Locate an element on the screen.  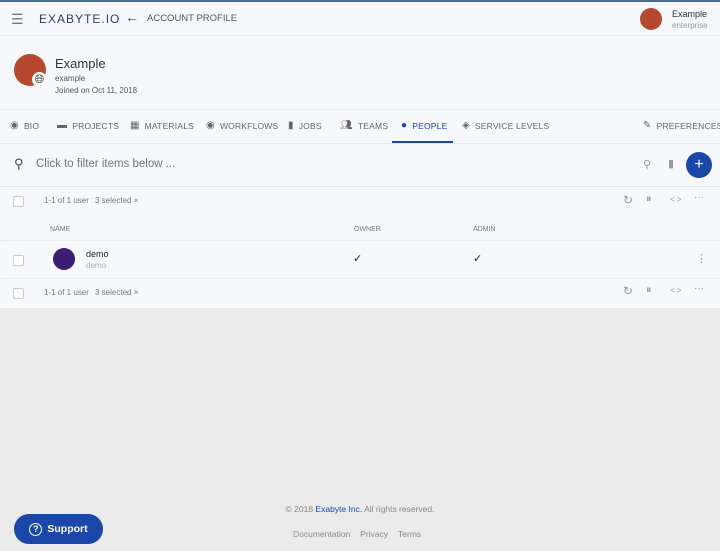
column-owner: OWNER is located at coordinates (367, 229).